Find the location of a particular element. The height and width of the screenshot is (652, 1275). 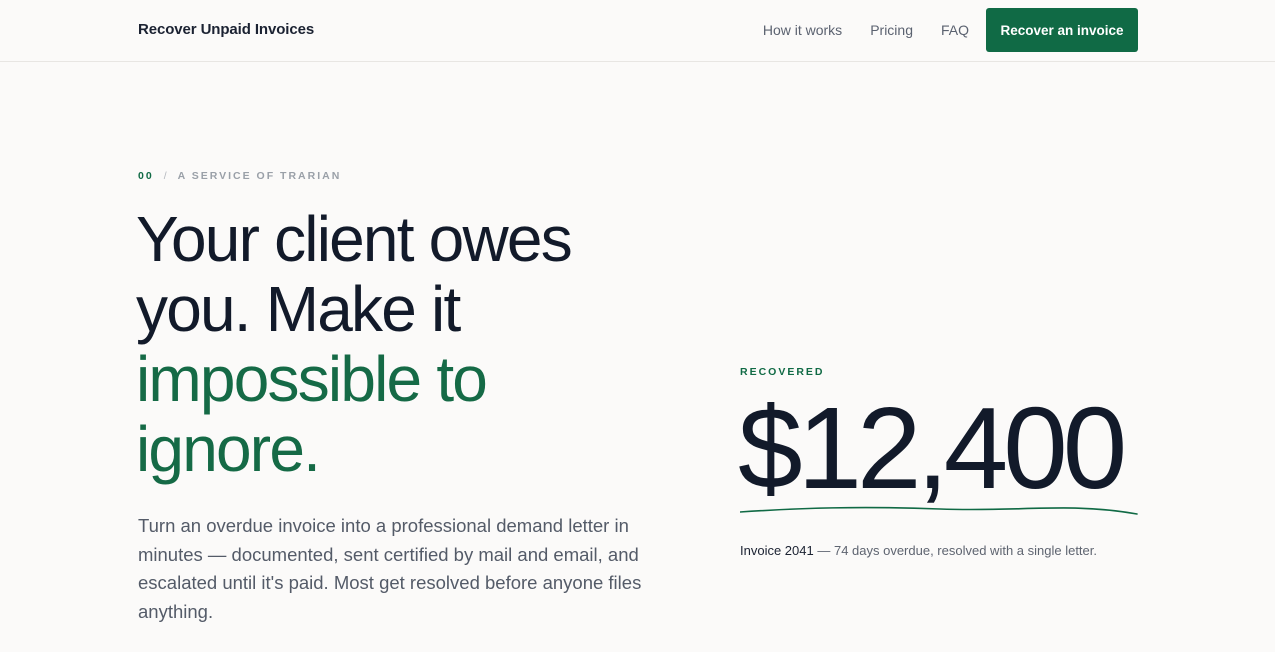

nav-link-how-it-works: How it works is located at coordinates (802, 30).